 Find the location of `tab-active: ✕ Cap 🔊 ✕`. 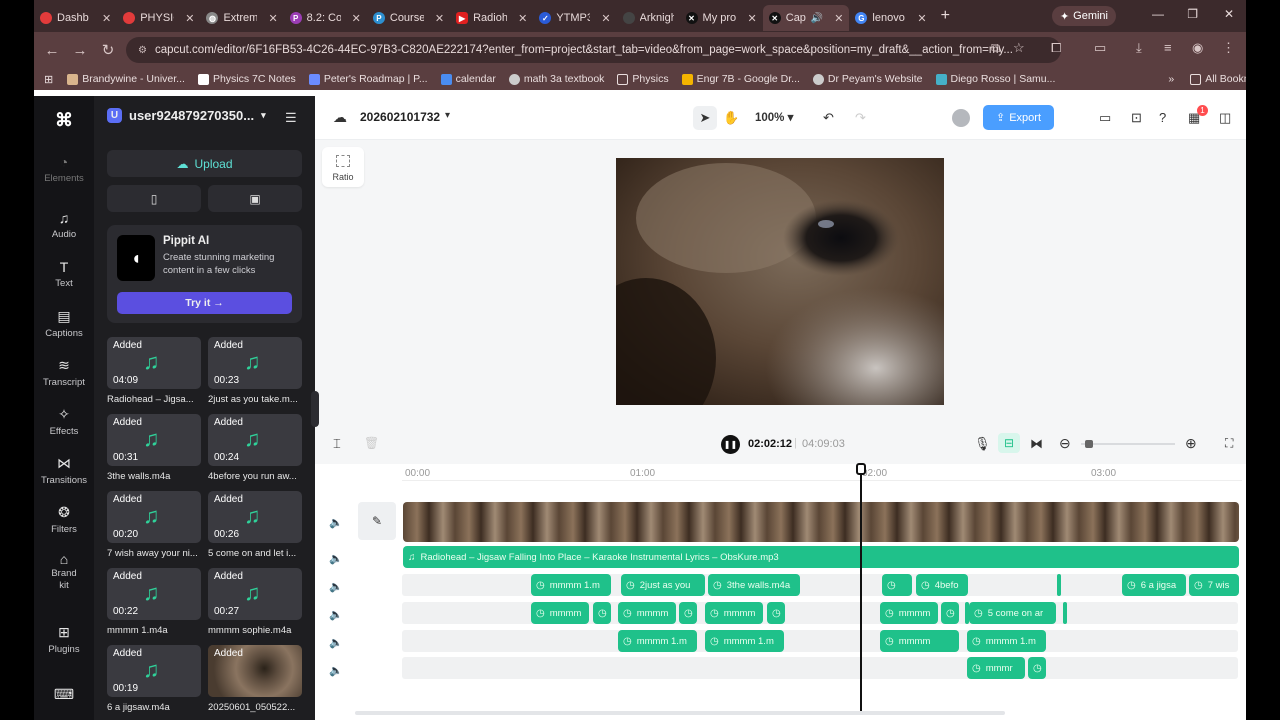

tab-active: ✕ Cap 🔊 ✕ is located at coordinates (806, 18).